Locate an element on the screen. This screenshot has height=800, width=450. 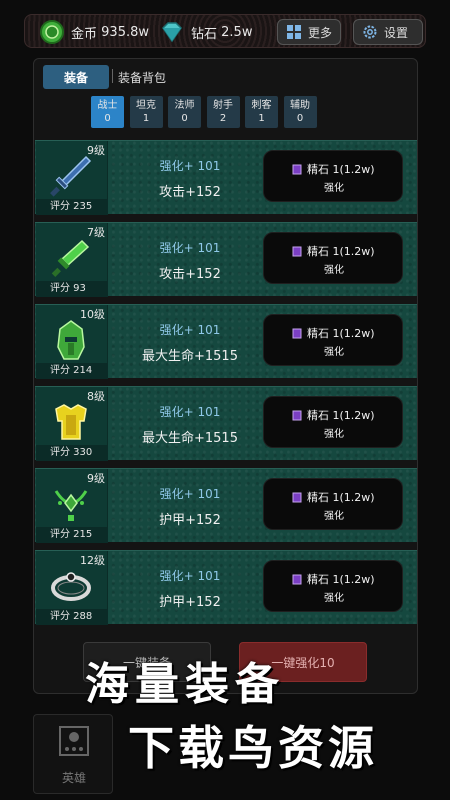
item-stat: 最大生命+1515 is located at coordinates (190, 356).